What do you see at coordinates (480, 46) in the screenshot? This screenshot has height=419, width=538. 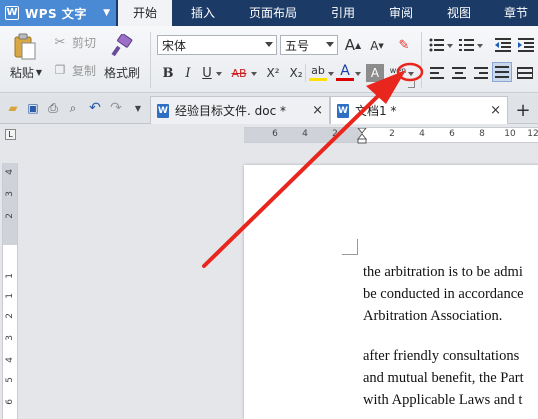 I see `numbering-dropdown-icon` at bounding box center [480, 46].